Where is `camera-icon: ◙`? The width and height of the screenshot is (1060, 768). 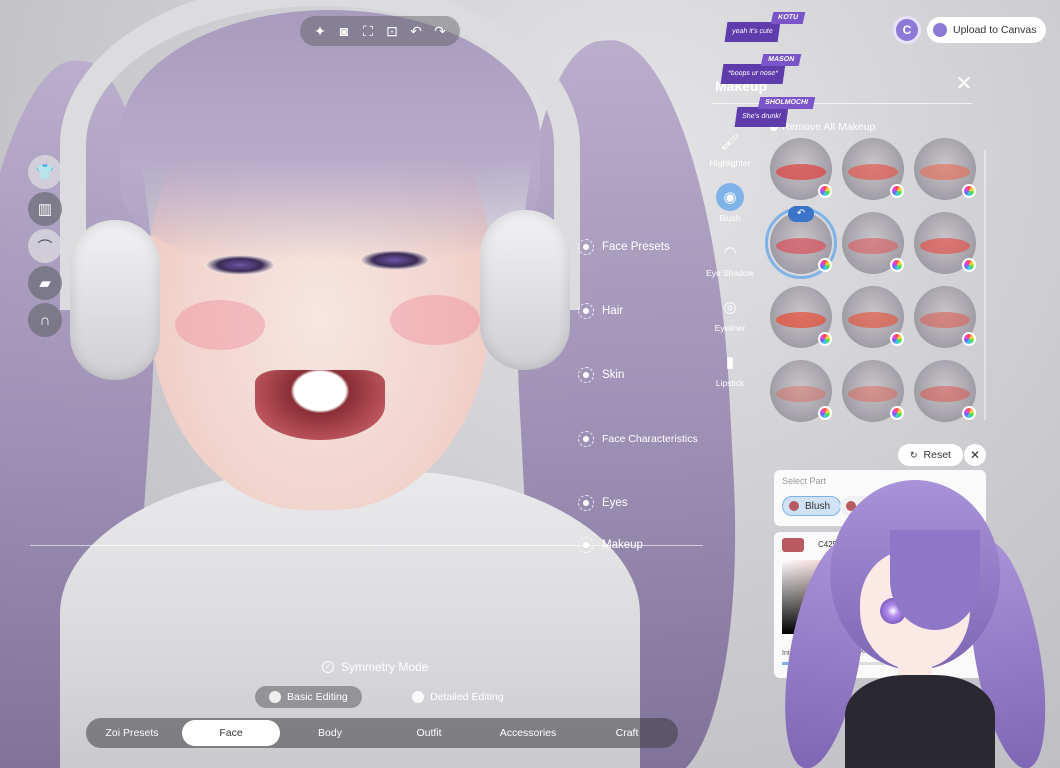 camera-icon: ◙ is located at coordinates (344, 31).